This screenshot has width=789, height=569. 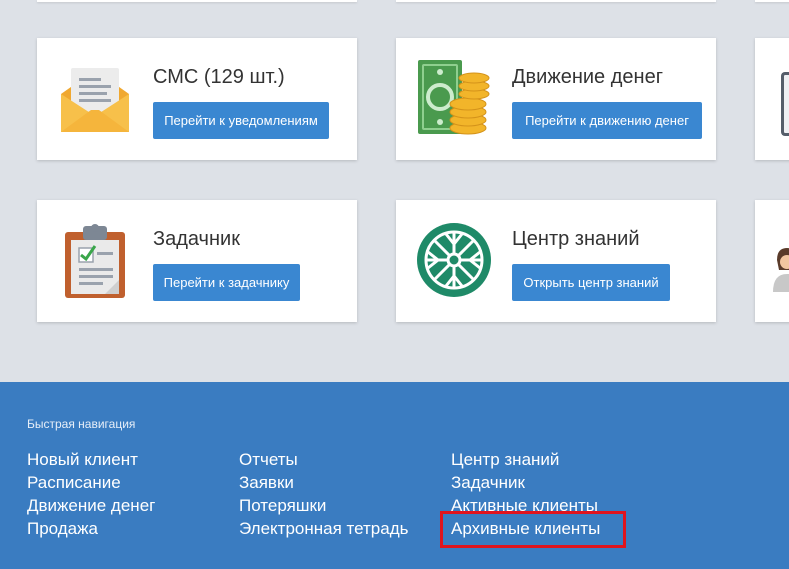 What do you see at coordinates (323, 459) in the screenshot?
I see `nav-link-reports: Отчеты` at bounding box center [323, 459].